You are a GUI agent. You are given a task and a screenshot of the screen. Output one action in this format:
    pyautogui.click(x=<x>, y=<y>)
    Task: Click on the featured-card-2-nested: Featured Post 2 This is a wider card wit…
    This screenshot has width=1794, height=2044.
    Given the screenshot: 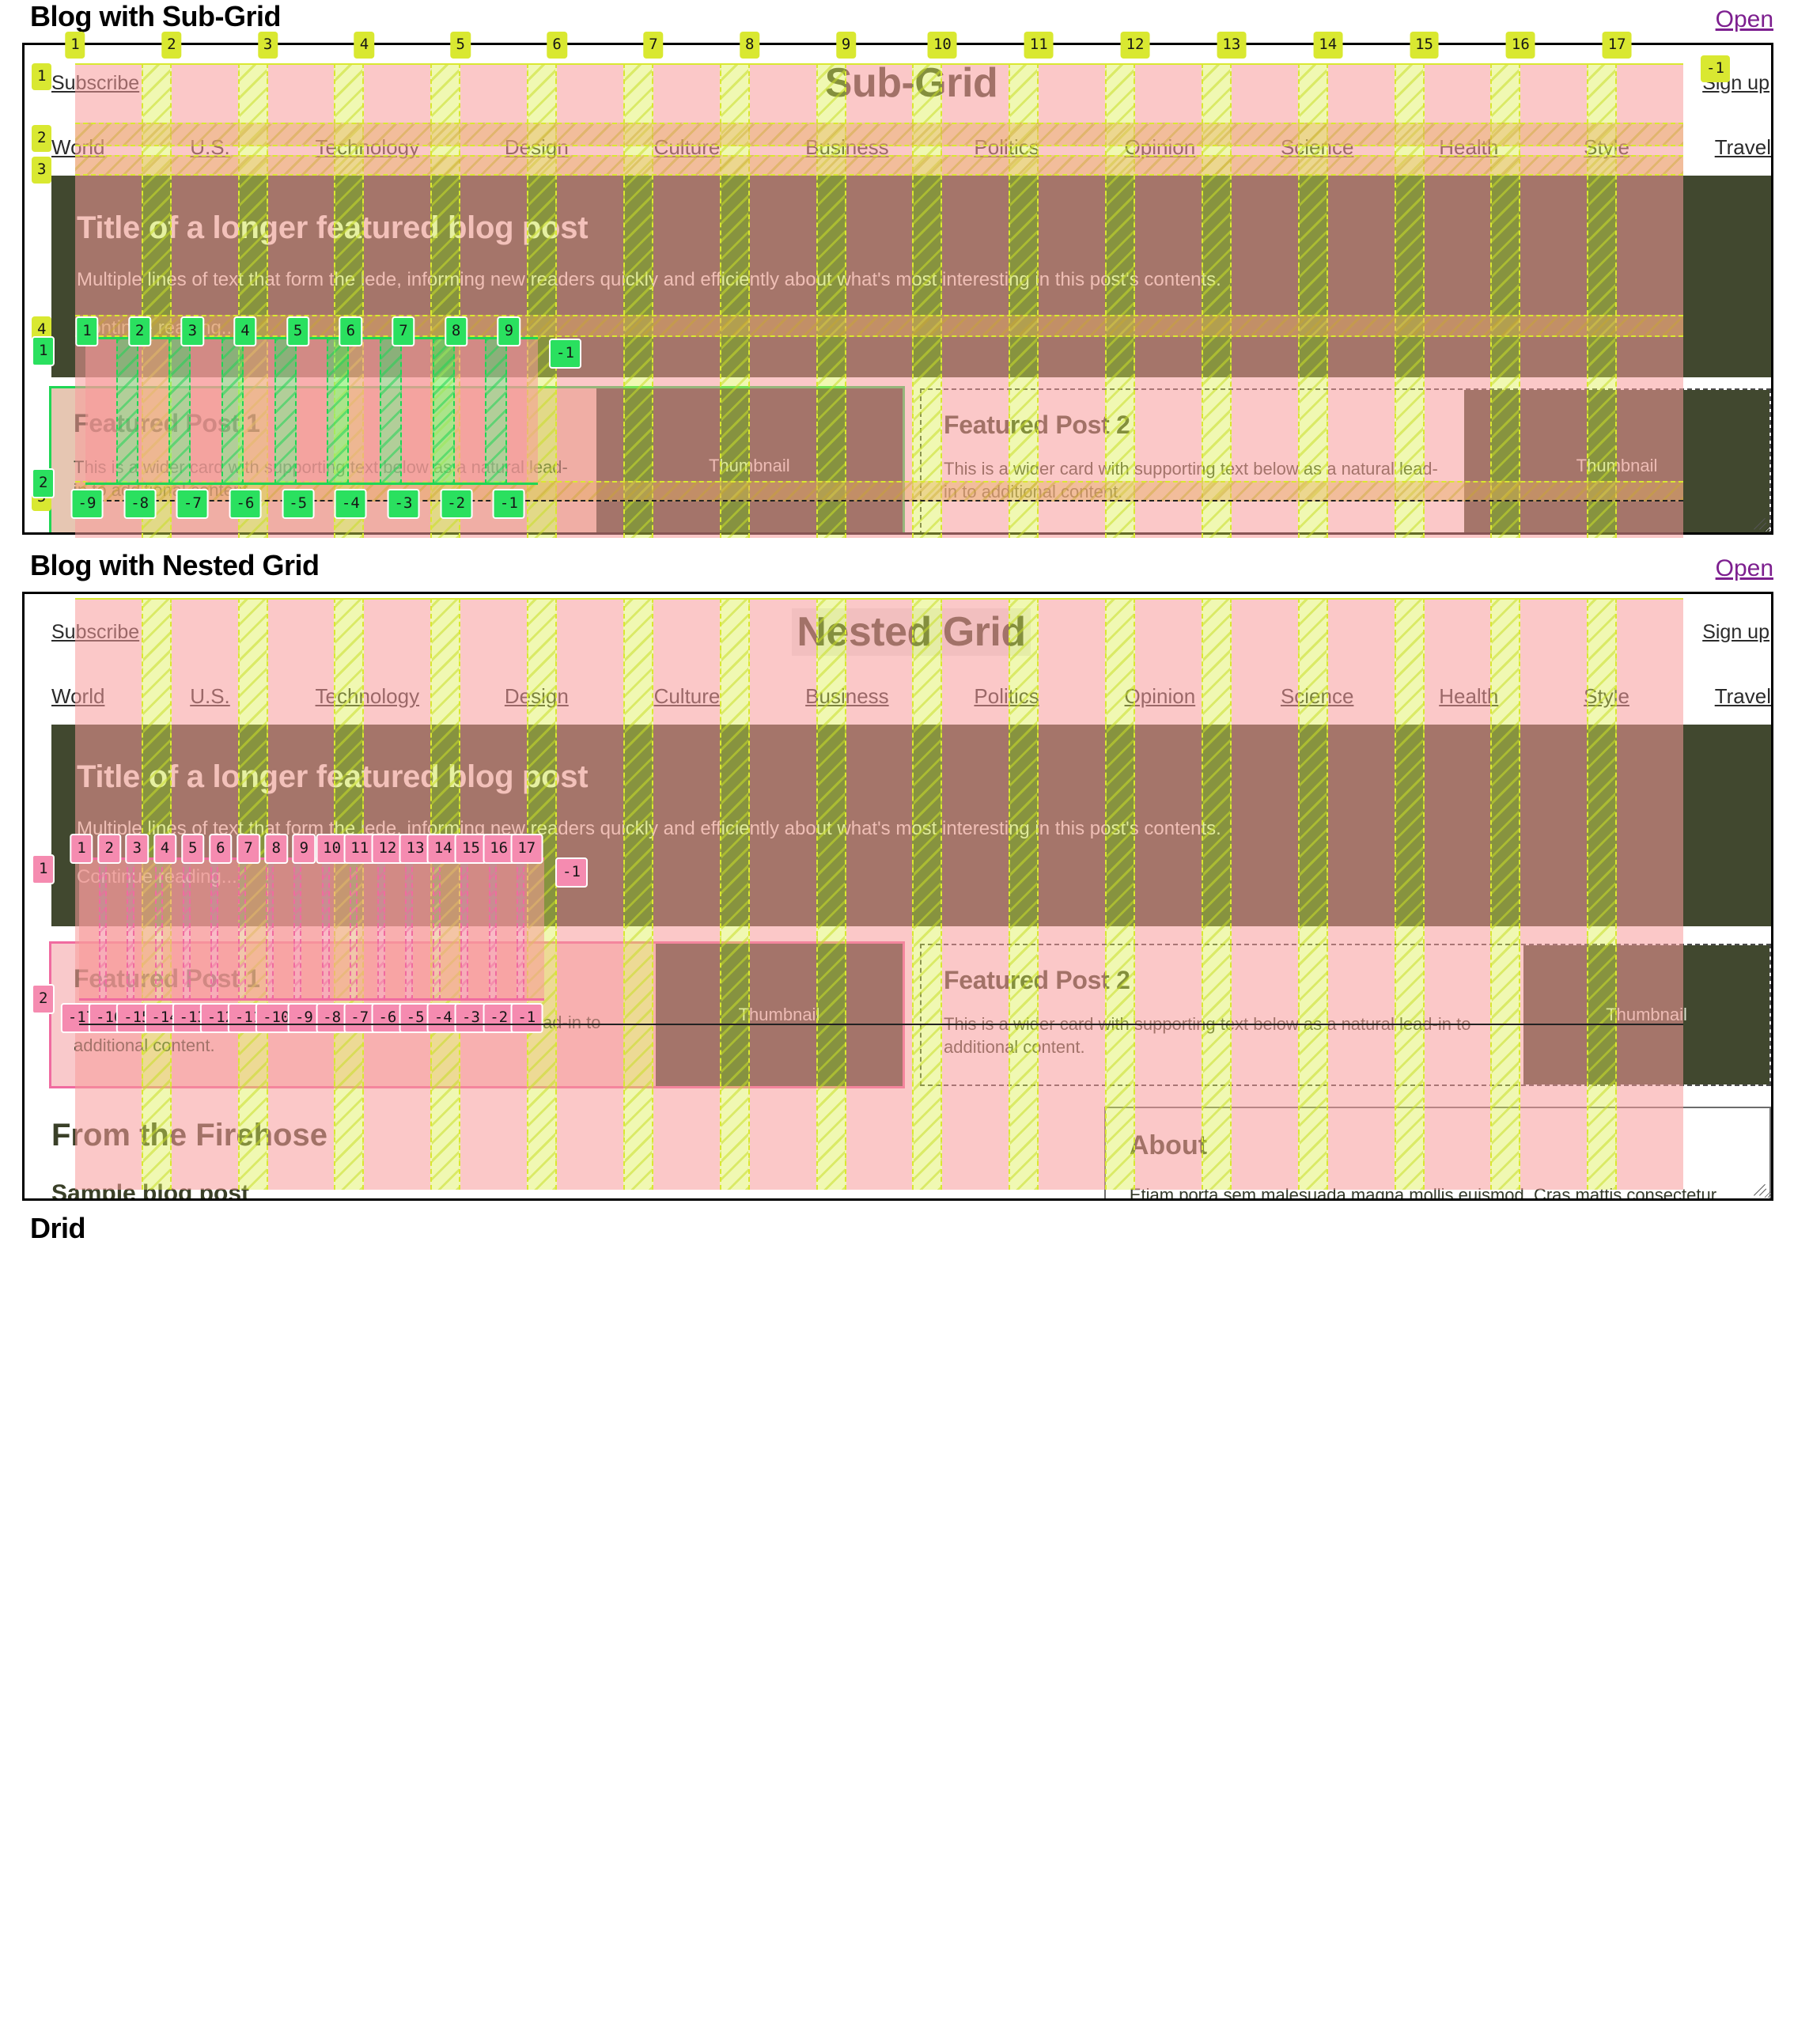 What is the action you would take?
    pyautogui.click(x=1345, y=1015)
    